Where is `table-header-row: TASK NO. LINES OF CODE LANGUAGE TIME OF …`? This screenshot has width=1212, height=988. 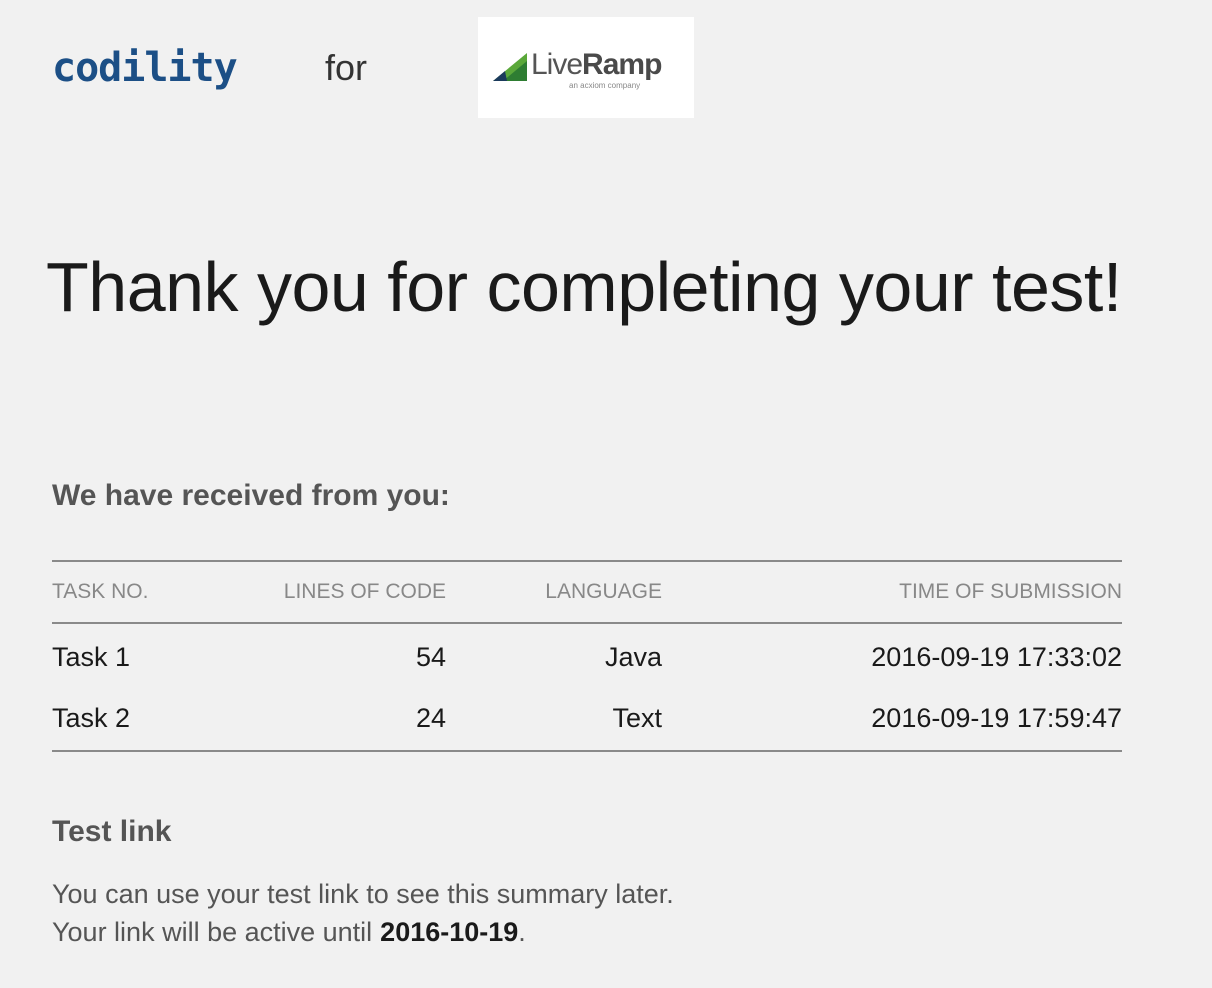 table-header-row: TASK NO. LINES OF CODE LANGUAGE TIME OF … is located at coordinates (587, 592).